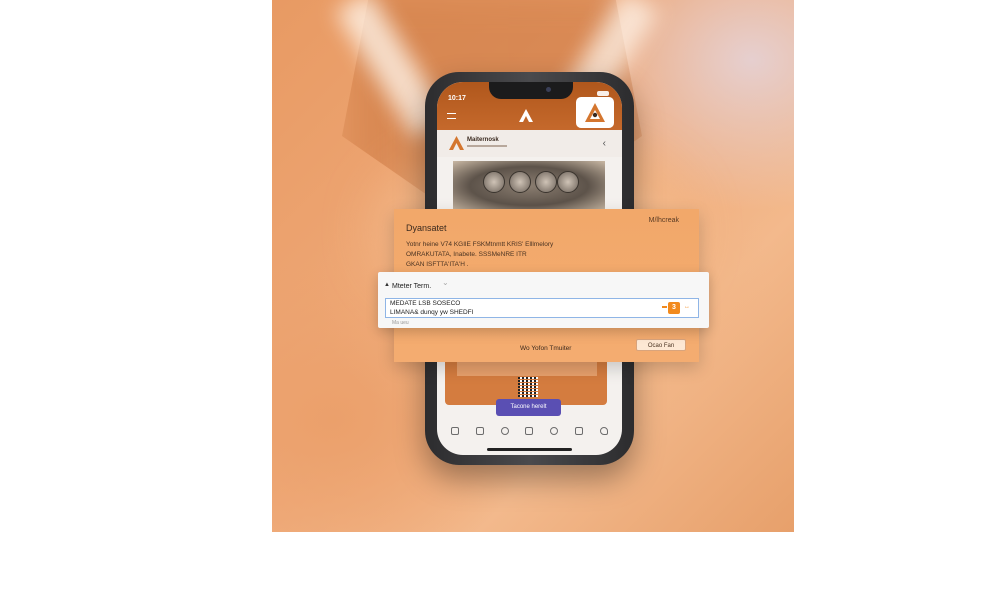 The image size is (1004, 591). What do you see at coordinates (387, 285) in the screenshot?
I see `caret-icon: ▲` at bounding box center [387, 285].